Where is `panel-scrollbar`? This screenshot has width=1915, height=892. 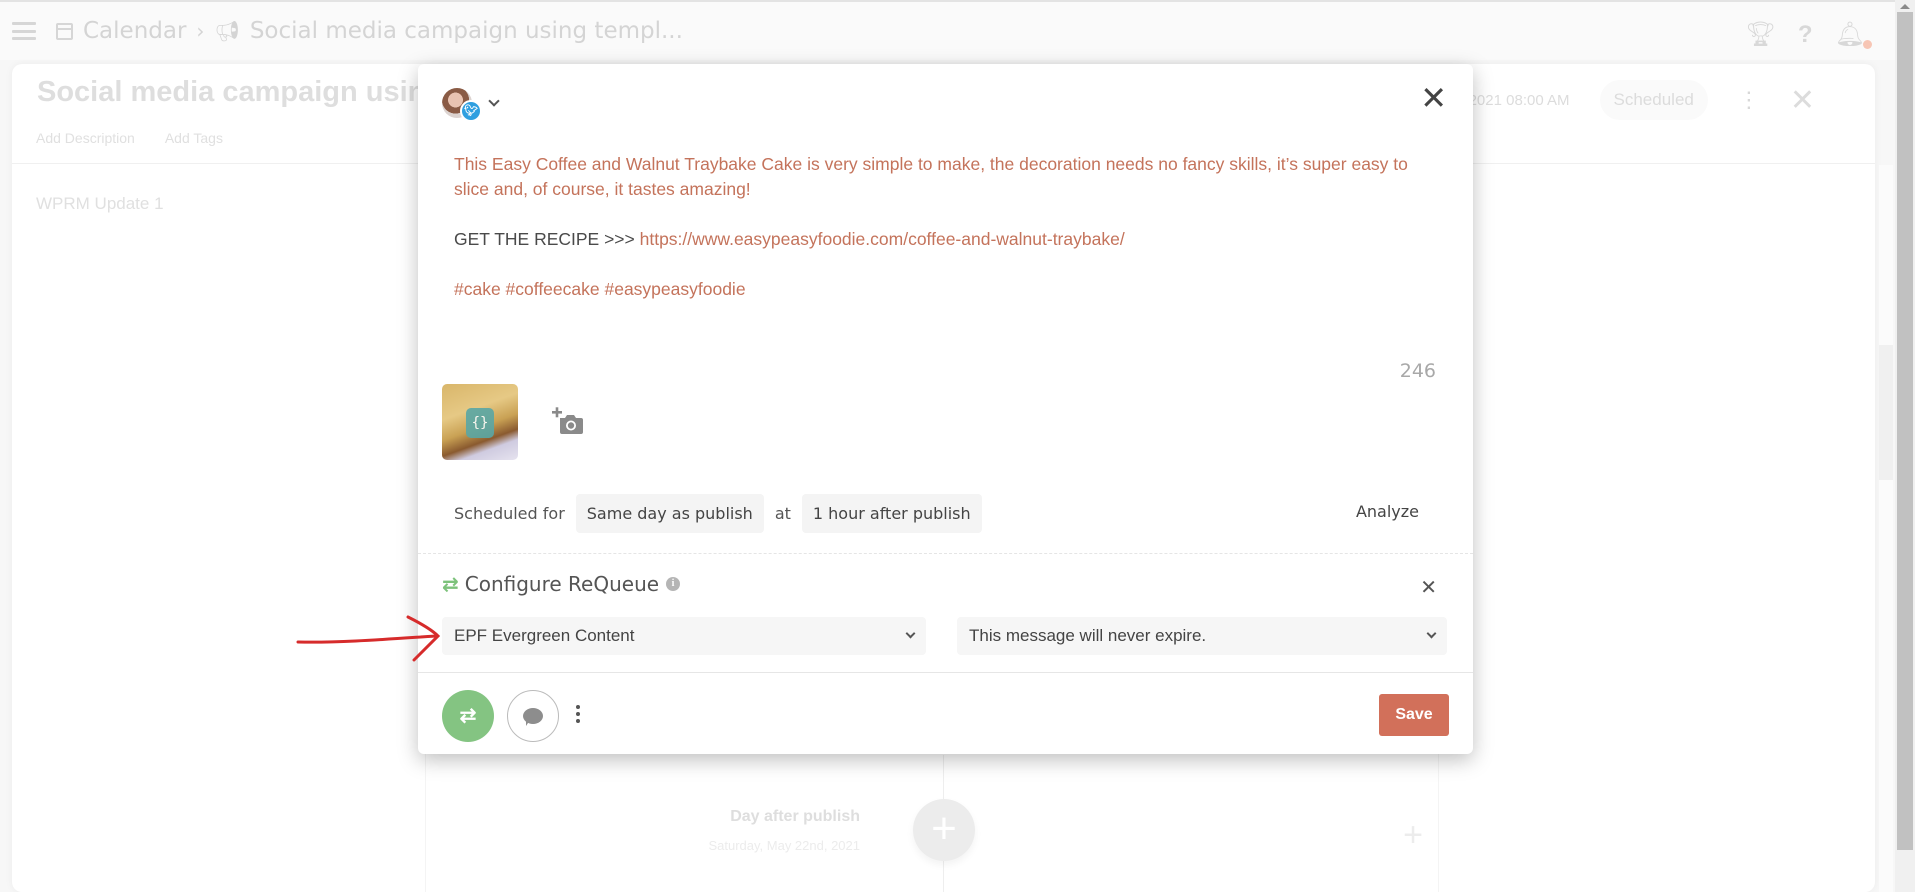 panel-scrollbar is located at coordinates (1886, 528).